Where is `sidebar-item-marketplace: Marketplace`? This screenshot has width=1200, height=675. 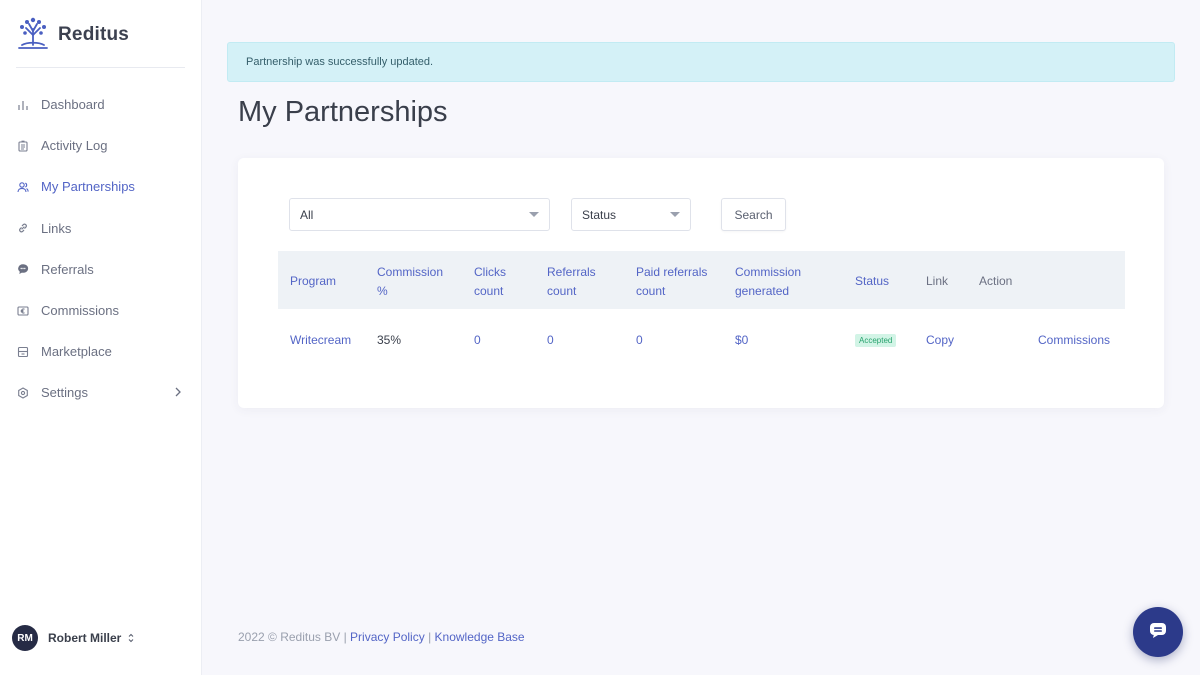 sidebar-item-marketplace: Marketplace is located at coordinates (101, 351).